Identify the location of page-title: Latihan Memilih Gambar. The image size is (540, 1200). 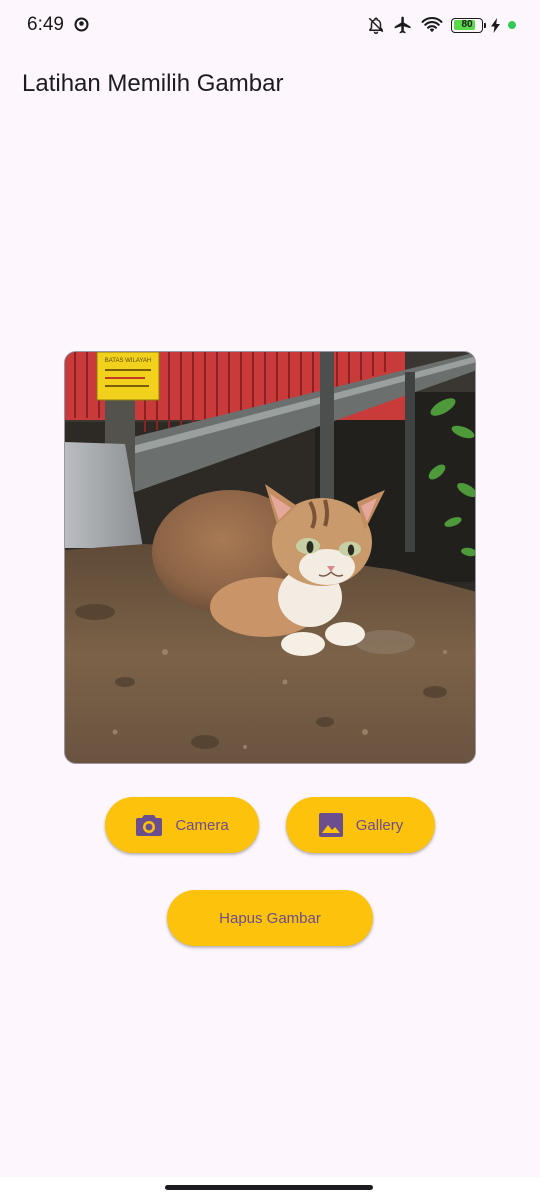
(153, 83).